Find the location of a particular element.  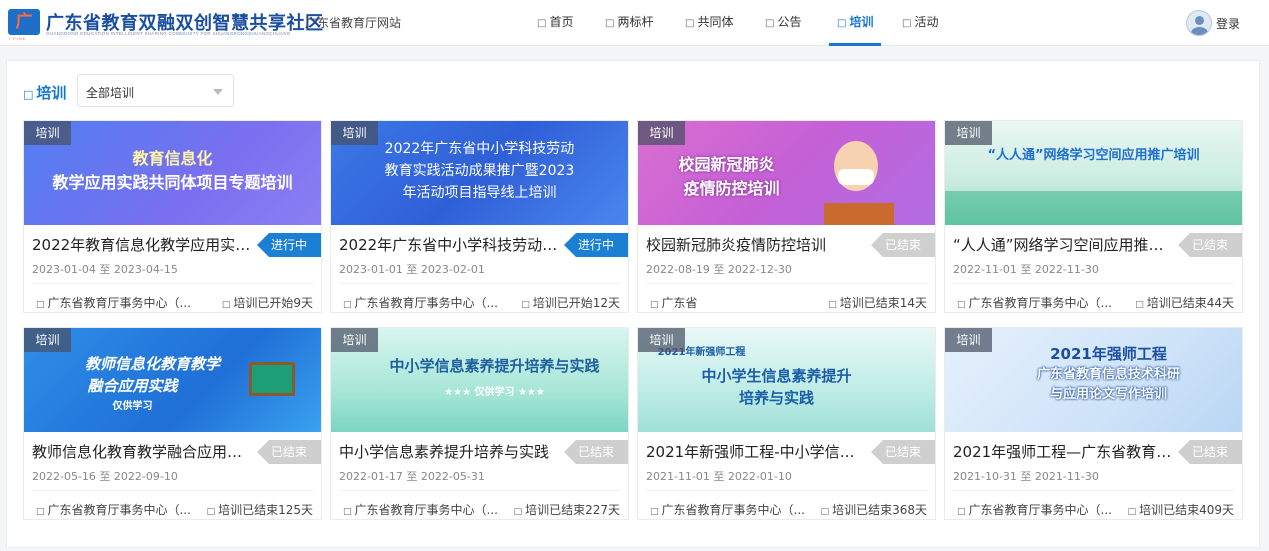

card-date: 2023-01-04 至 2023-04-15 is located at coordinates (105, 269).